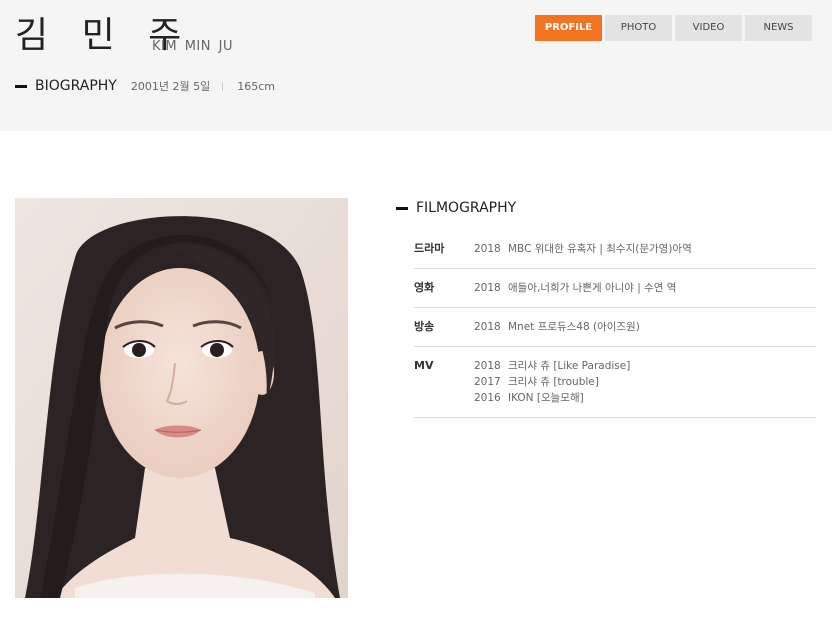  Describe the element at coordinates (487, 398) in the screenshot. I see `entry-year: 2016` at that location.